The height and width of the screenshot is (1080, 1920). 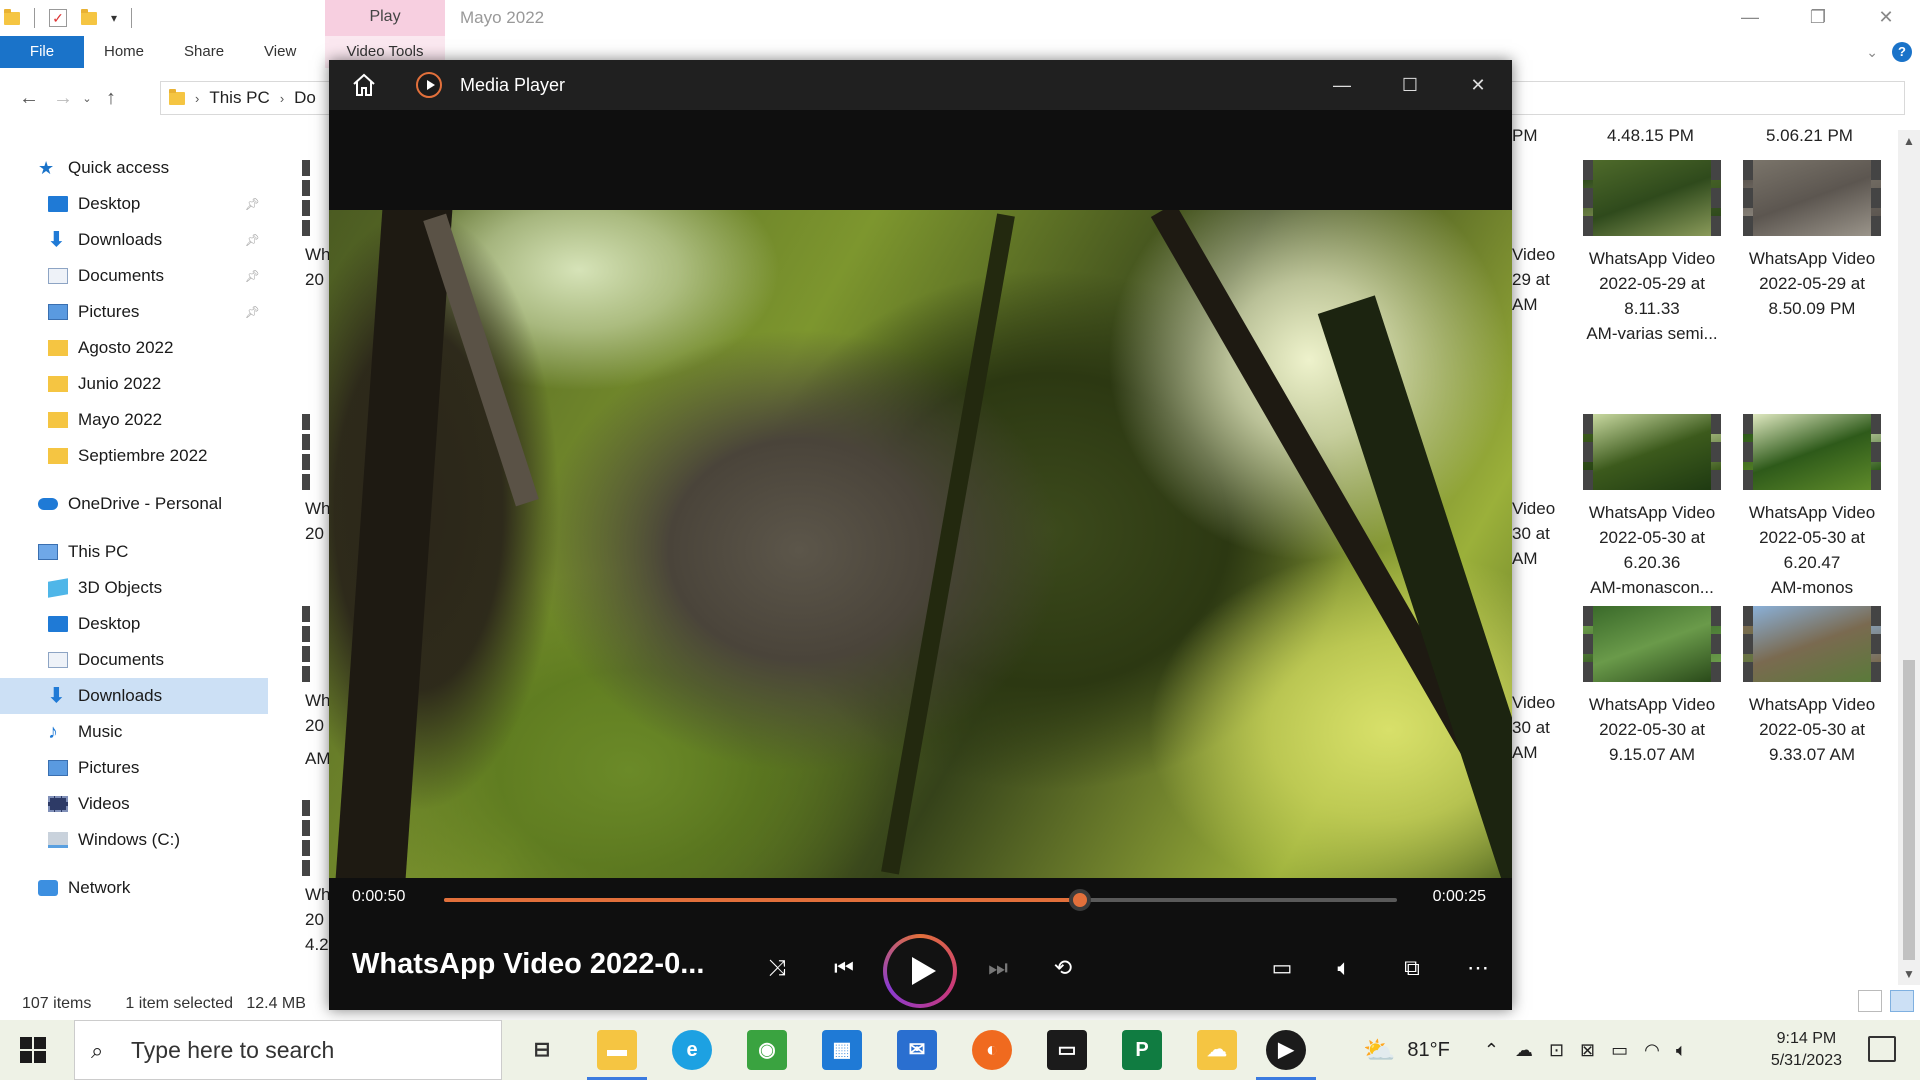 I want to click on microsoft-store-icon: ▦, so click(x=842, y=1050).